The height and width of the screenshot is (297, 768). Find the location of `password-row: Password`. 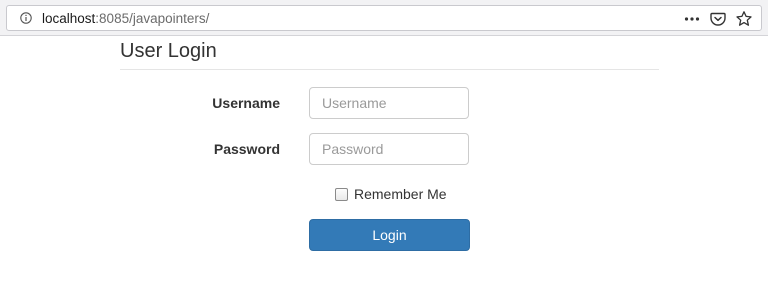

password-row: Password is located at coordinates (389, 149).